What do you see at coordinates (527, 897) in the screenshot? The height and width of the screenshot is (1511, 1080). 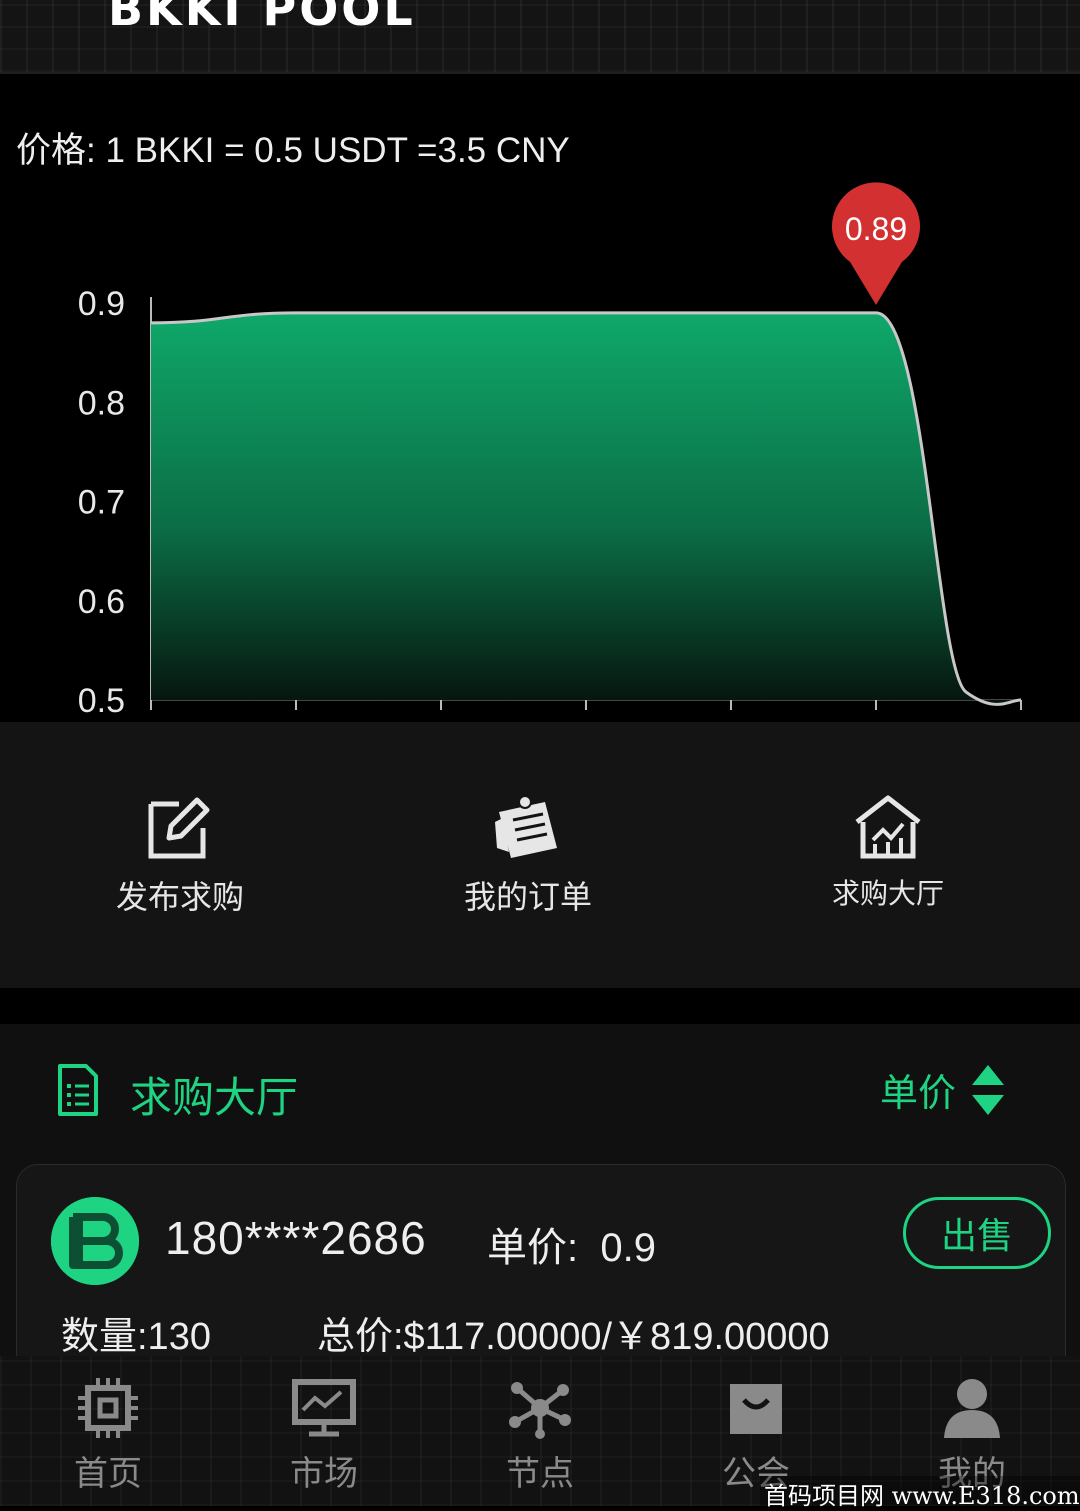 I see `action-label: 我的订单` at bounding box center [527, 897].